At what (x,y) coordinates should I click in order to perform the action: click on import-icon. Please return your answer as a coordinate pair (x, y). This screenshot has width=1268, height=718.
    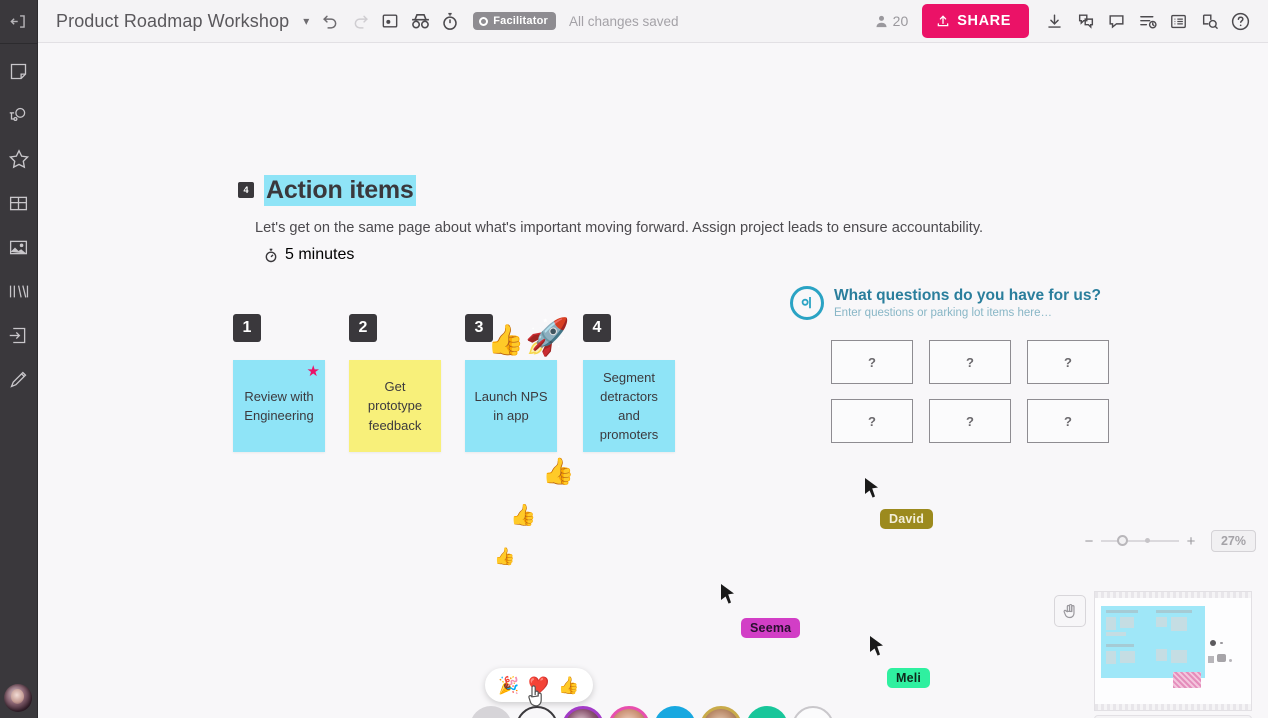
    Looking at the image, I should click on (17, 335).